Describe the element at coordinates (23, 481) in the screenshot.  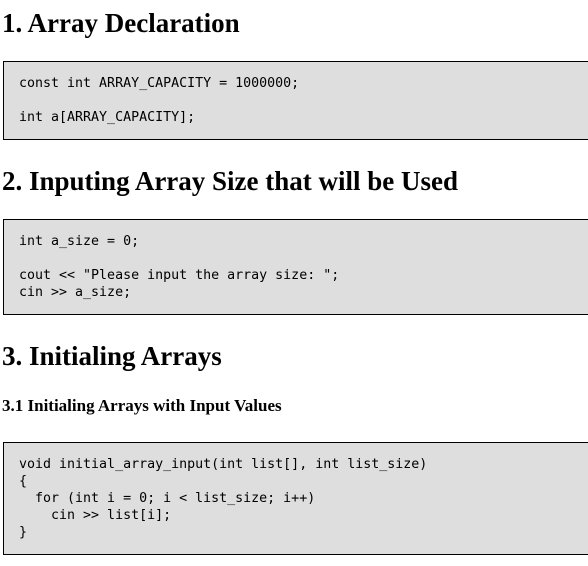
I see `code-line: {` at that location.